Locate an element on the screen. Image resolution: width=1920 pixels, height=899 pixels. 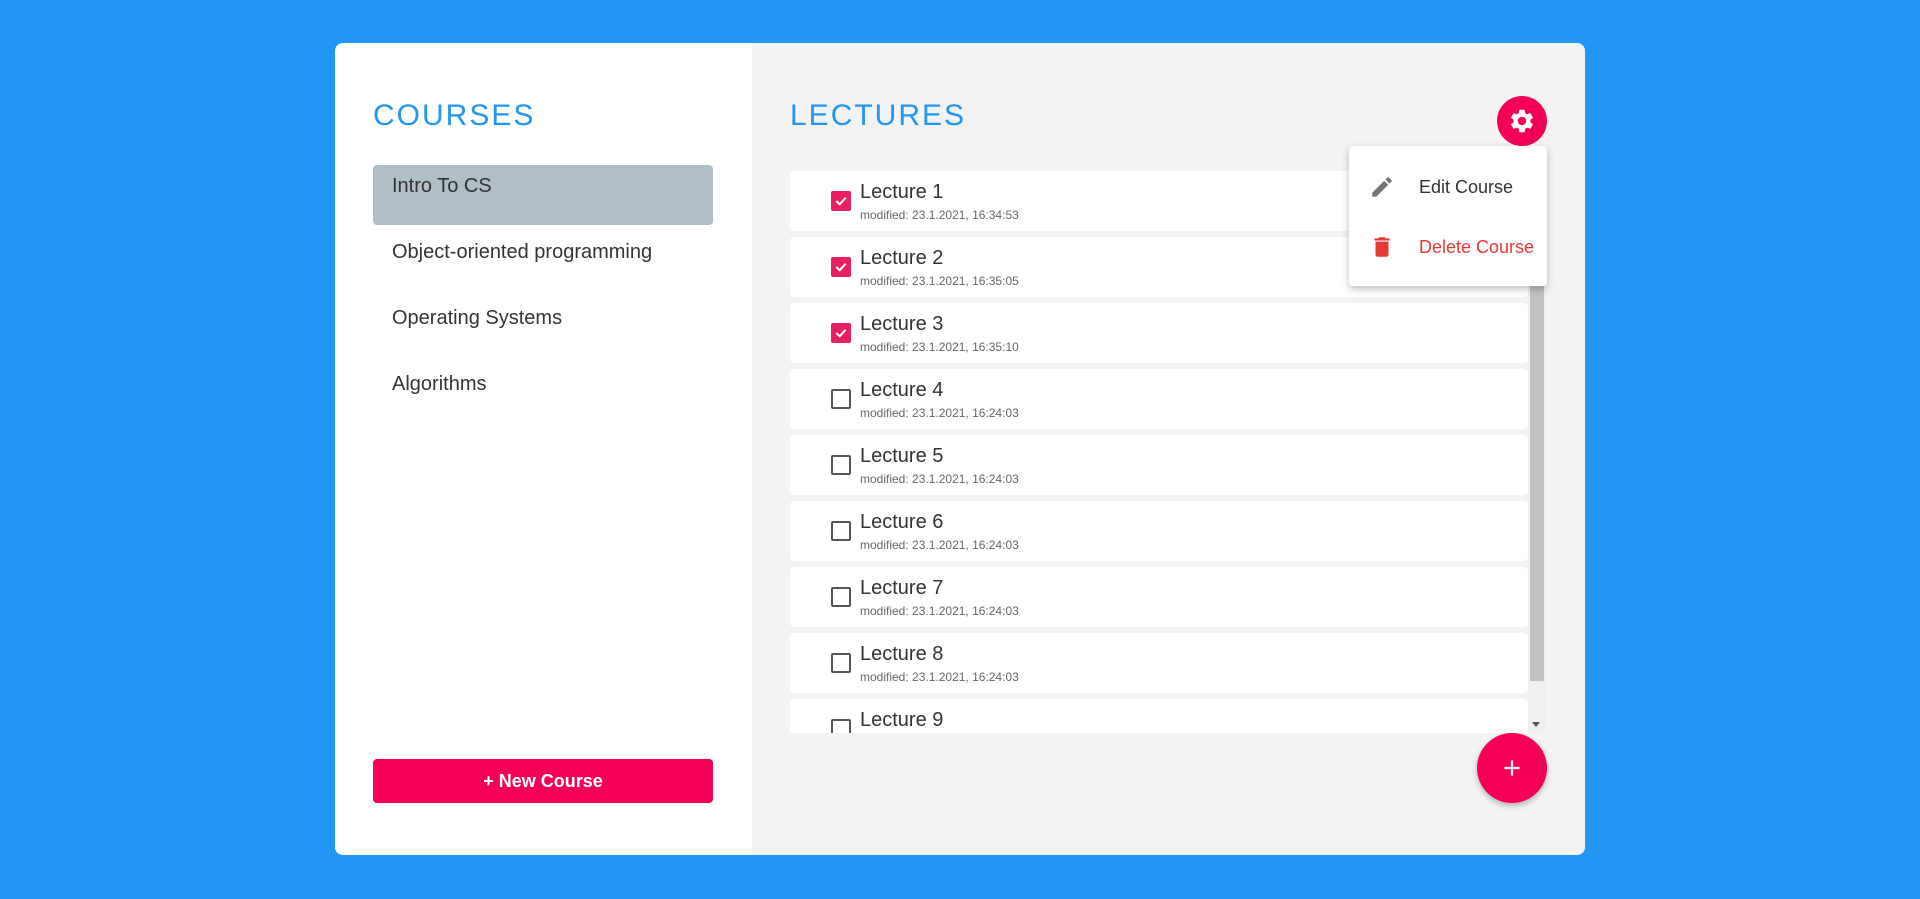
new-course-button: + New Course is located at coordinates (543, 781).